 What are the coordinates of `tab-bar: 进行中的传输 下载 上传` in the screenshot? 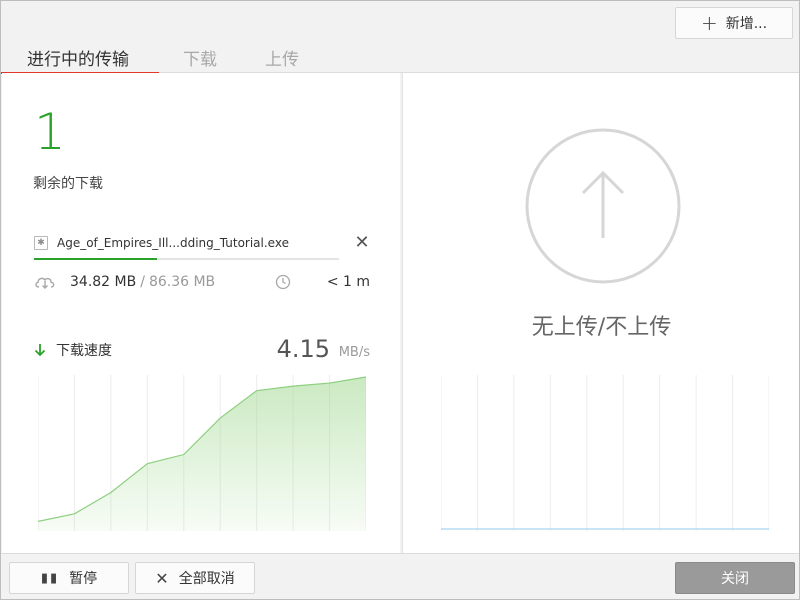 It's located at (162, 57).